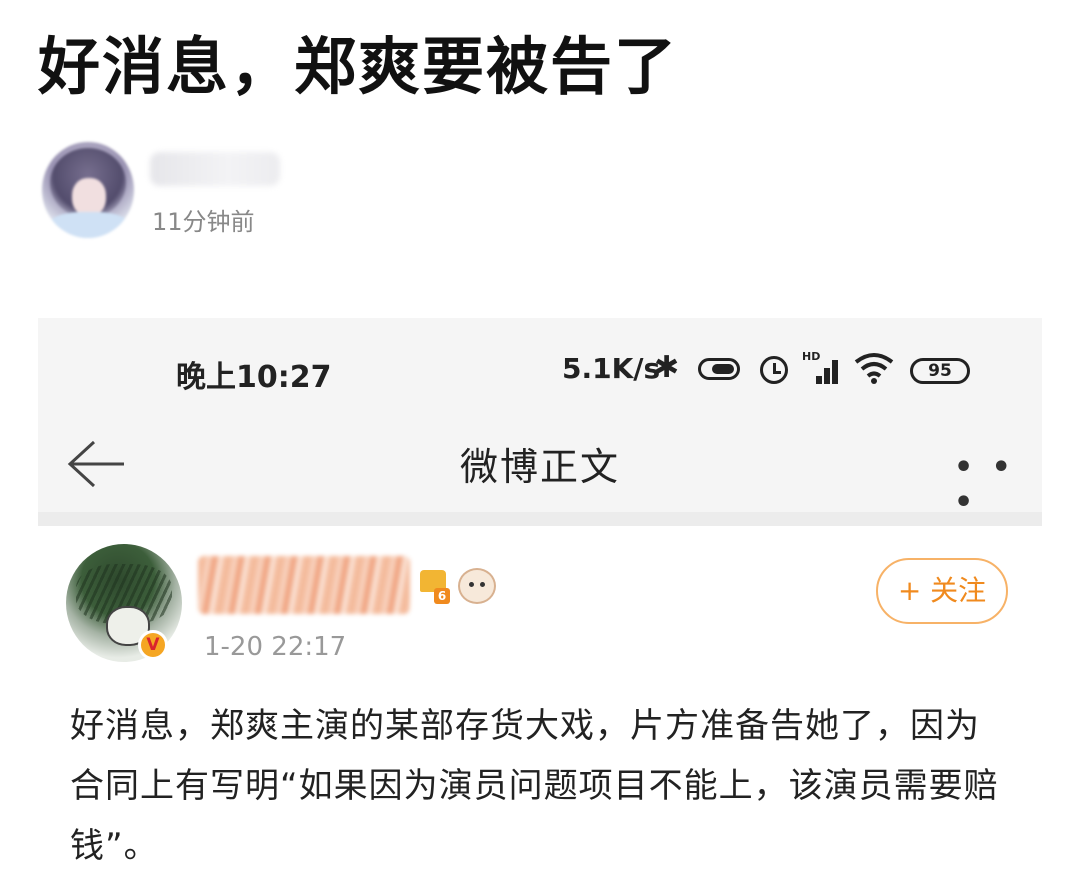 The width and height of the screenshot is (1080, 879). I want to click on post-time: 11分钟前, so click(203, 222).